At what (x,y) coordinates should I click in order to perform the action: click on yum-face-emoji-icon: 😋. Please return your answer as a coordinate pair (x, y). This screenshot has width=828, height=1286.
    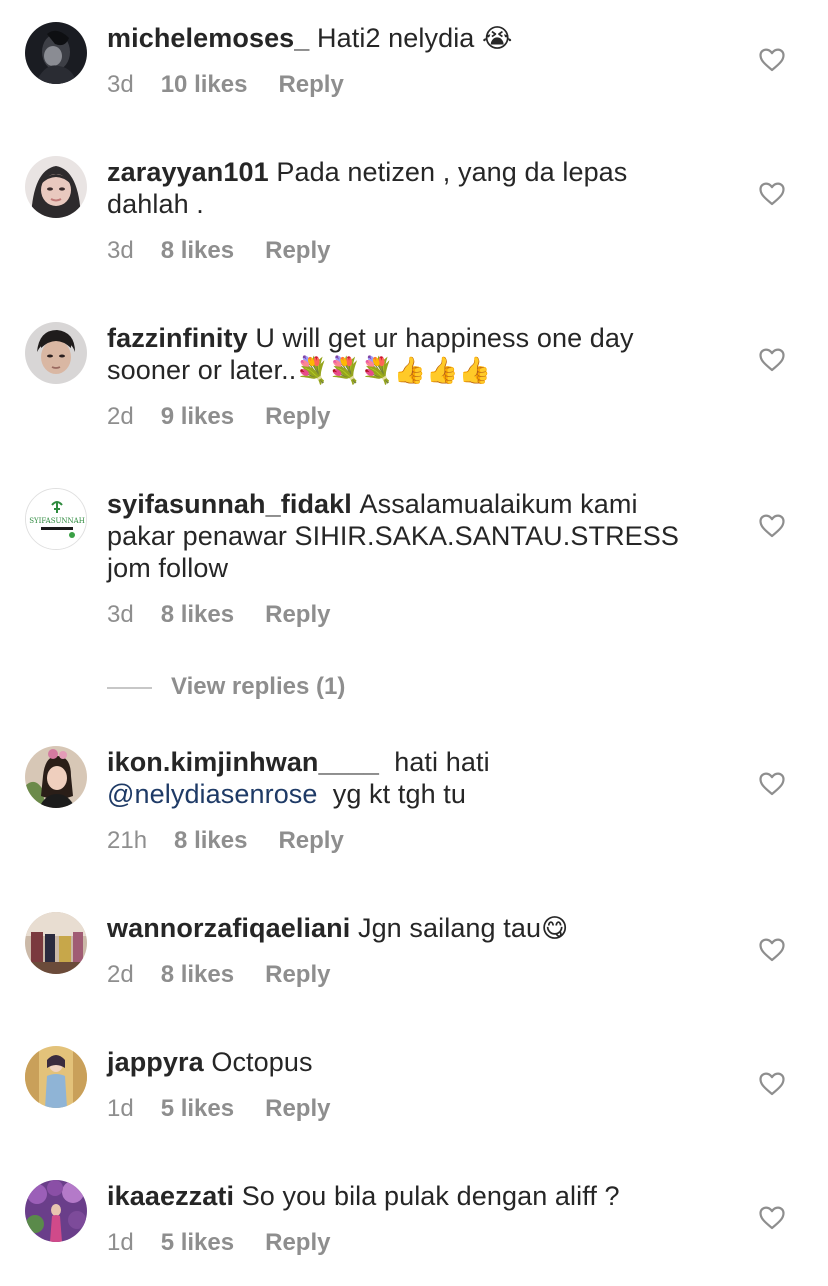
    Looking at the image, I should click on (555, 929).